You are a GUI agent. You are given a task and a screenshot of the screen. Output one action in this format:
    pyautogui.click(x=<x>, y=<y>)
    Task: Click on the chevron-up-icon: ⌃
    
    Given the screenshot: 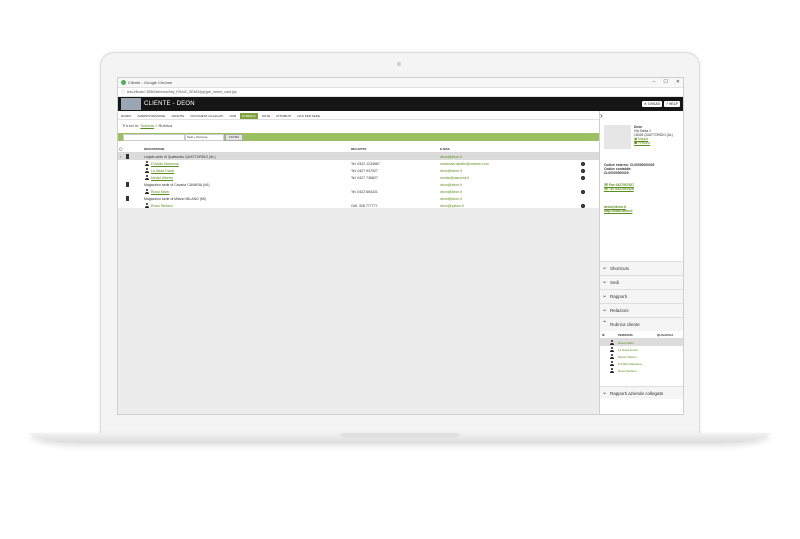 What is the action you would take?
    pyautogui.click(x=605, y=324)
    